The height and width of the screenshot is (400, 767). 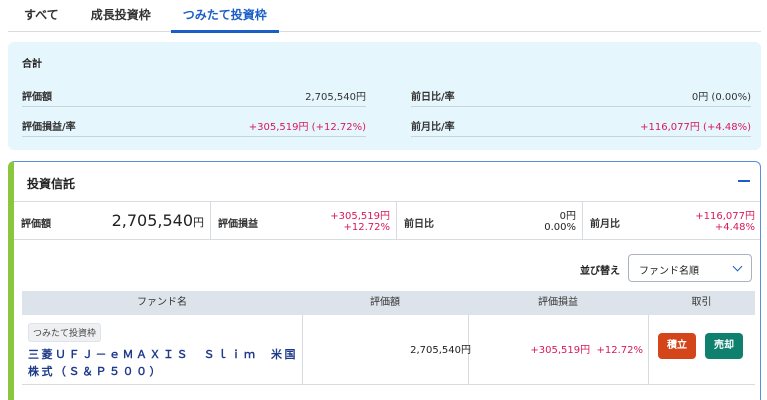 I want to click on account-type-badge: つみたて投資枠, so click(x=65, y=332).